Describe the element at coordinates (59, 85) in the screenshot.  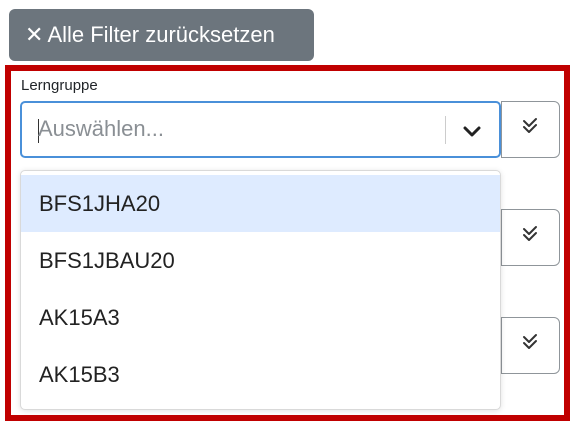
I see `lerngruppe-label: Lerngruppe` at that location.